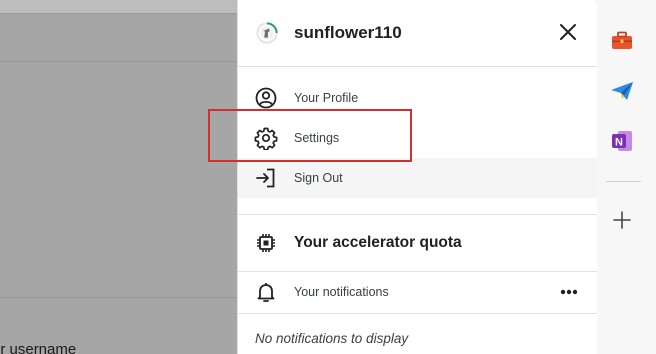 The image size is (656, 354). I want to click on browser-sidebar: N, so click(626, 177).